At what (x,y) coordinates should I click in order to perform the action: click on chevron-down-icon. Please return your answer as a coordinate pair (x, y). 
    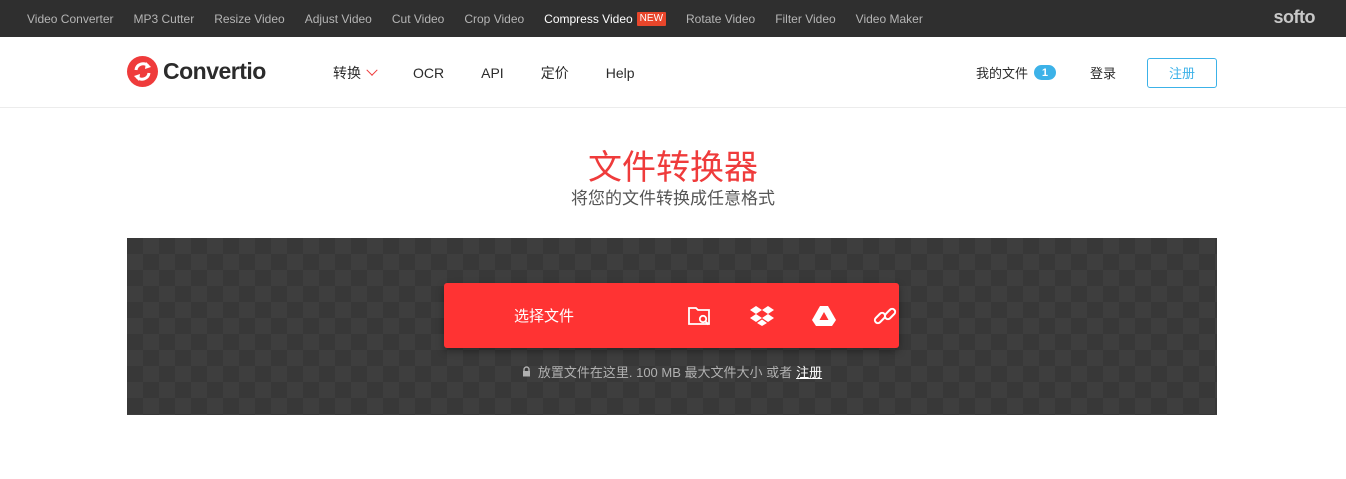
    Looking at the image, I should click on (372, 70).